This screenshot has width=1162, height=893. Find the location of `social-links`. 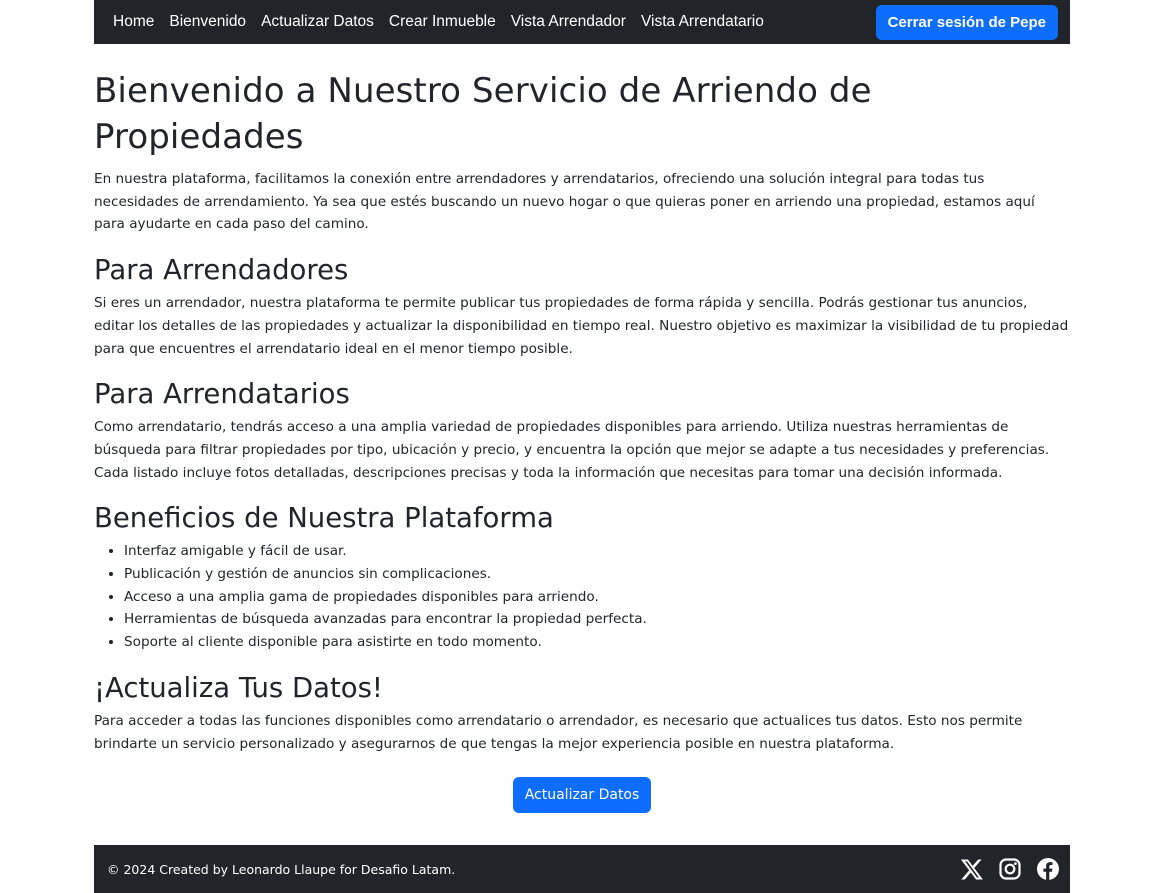

social-links is located at coordinates (1003, 869).